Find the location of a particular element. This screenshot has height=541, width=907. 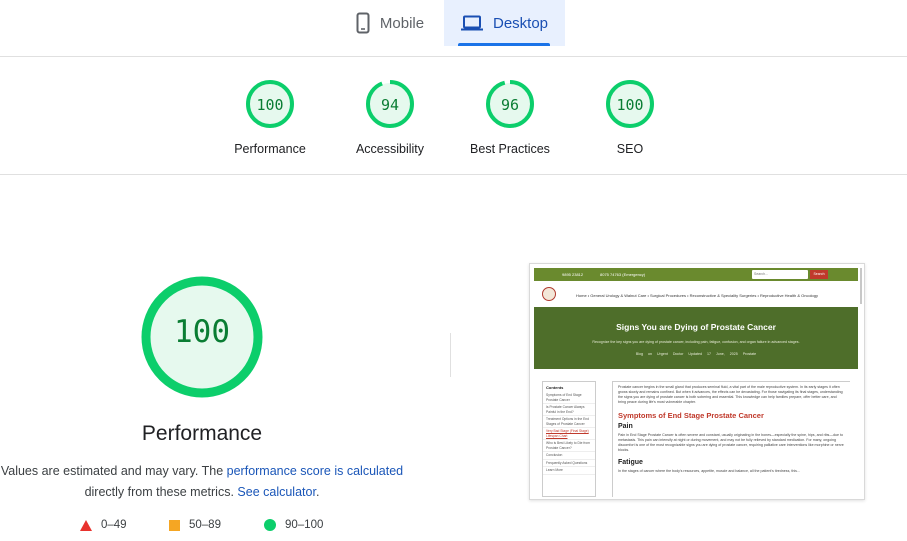

note-prefix: Values are estimated and may vary. The is located at coordinates (113, 471).